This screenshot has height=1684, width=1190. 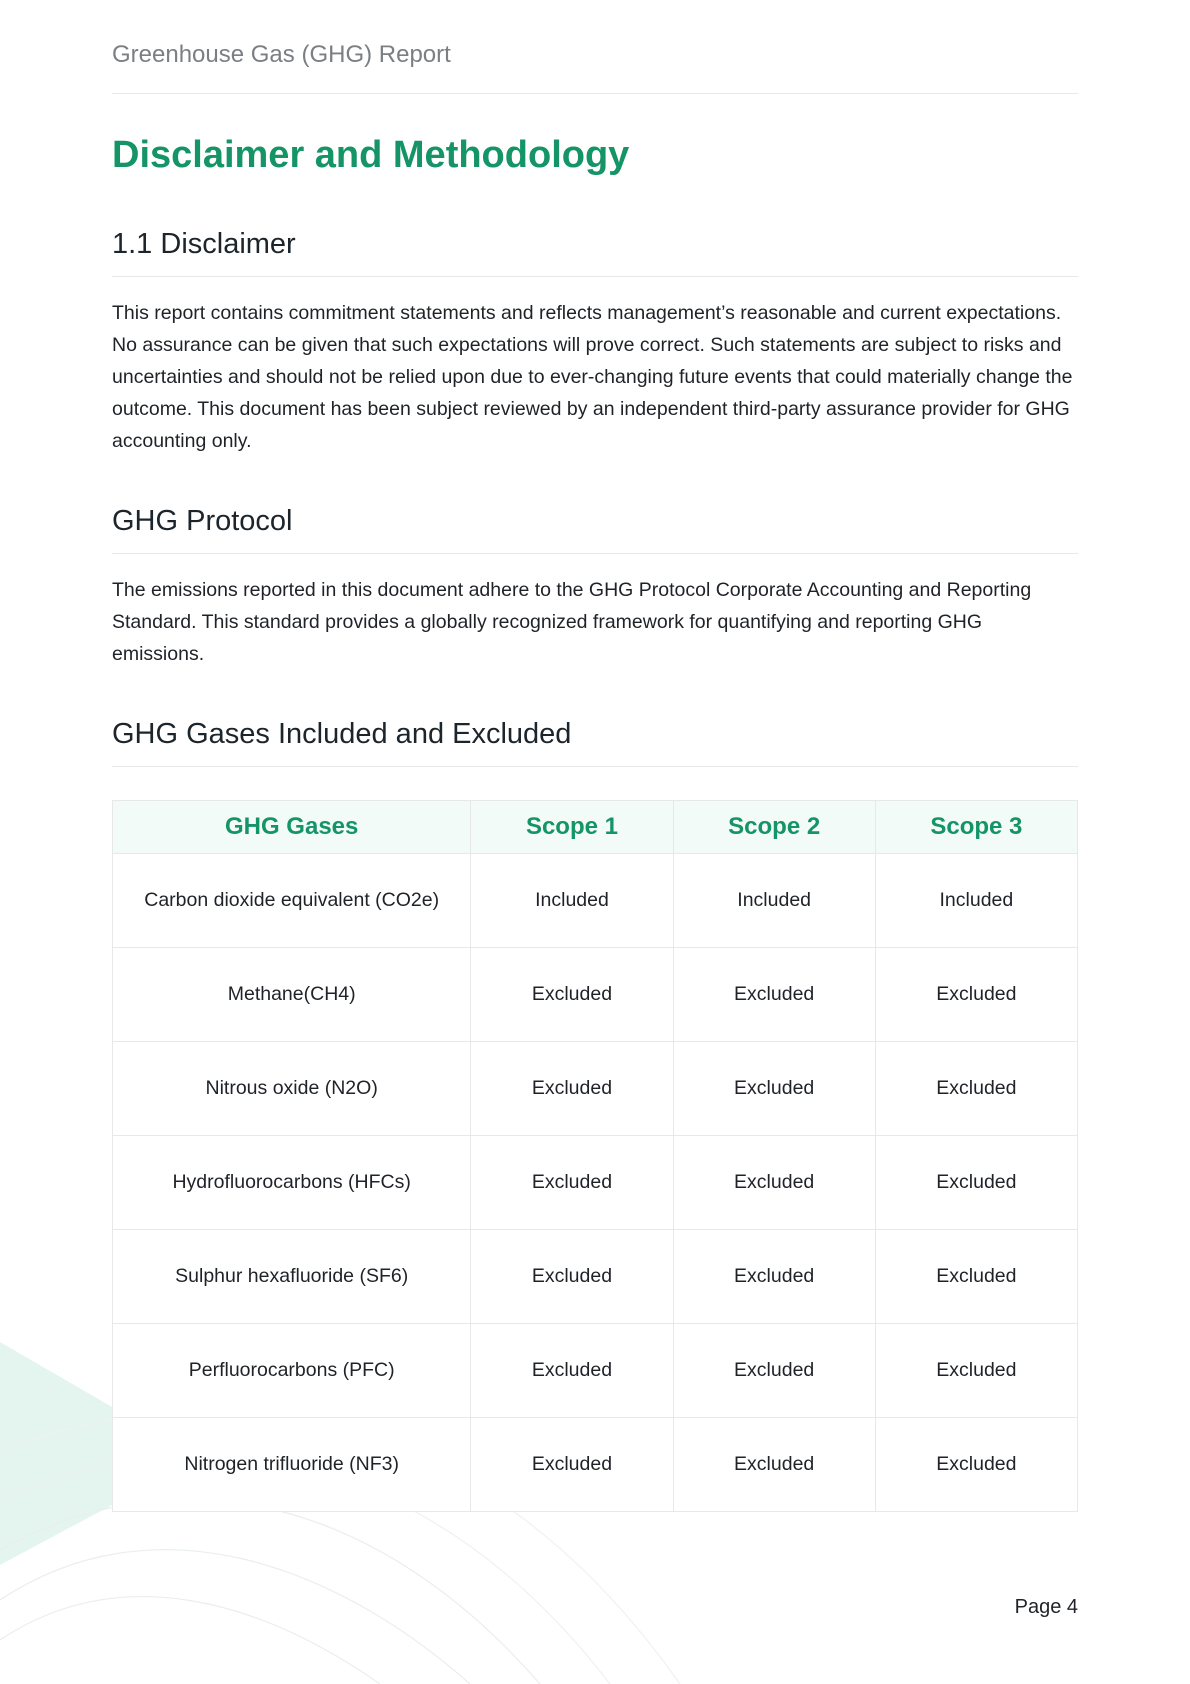 I want to click on section-title-ghg-gases: GHG Gases Included and Excluded, so click(x=595, y=741).